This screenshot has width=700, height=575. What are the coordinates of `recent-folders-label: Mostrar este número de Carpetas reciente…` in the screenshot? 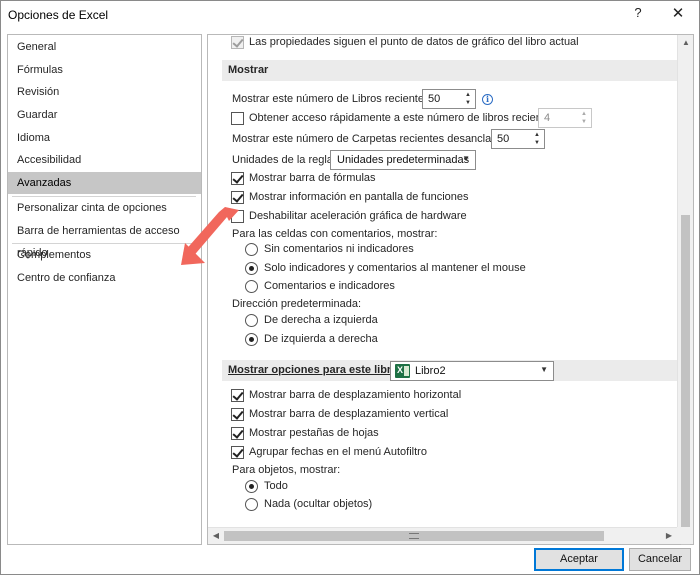 It's located at (372, 139).